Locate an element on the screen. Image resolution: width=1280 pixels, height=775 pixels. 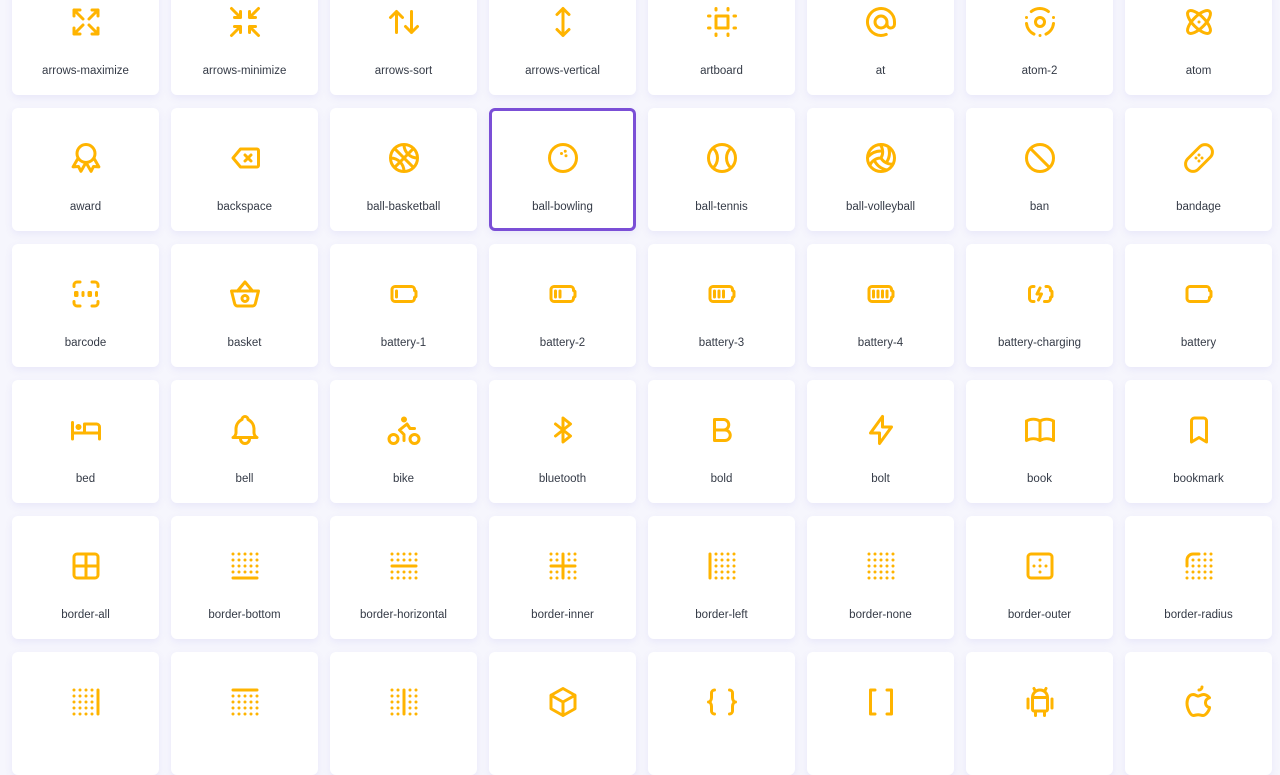
icon-card-arrows-vertical: arrows-vertical is located at coordinates (562, 47).